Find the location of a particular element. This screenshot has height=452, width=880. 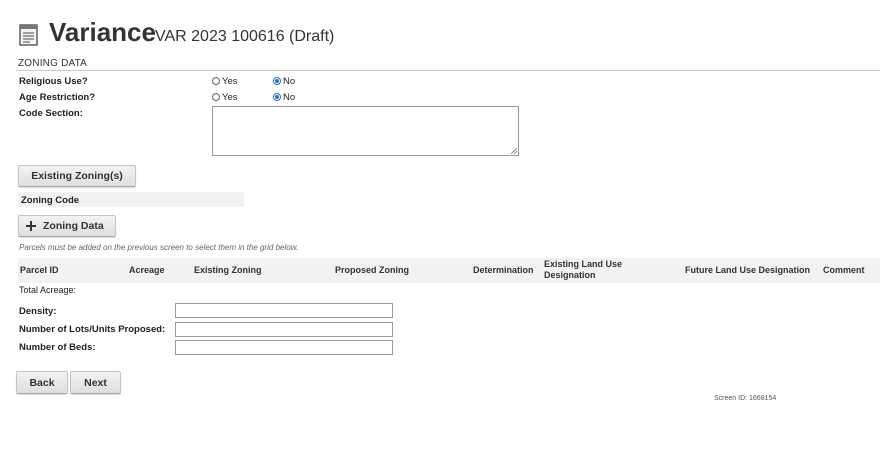

religious-use-label: Religious Use? is located at coordinates (53, 81).